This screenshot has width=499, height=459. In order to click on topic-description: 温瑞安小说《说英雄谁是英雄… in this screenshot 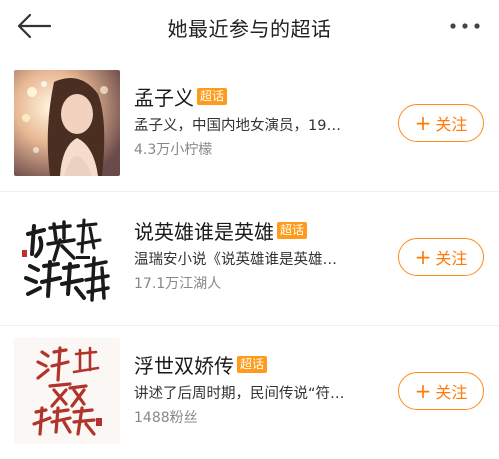, I will do `click(235, 260)`.